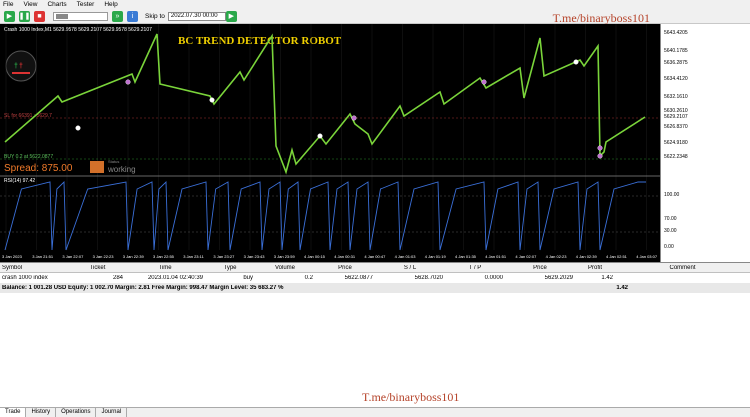  I want to click on robot-logo-icon: † †, so click(21, 66).